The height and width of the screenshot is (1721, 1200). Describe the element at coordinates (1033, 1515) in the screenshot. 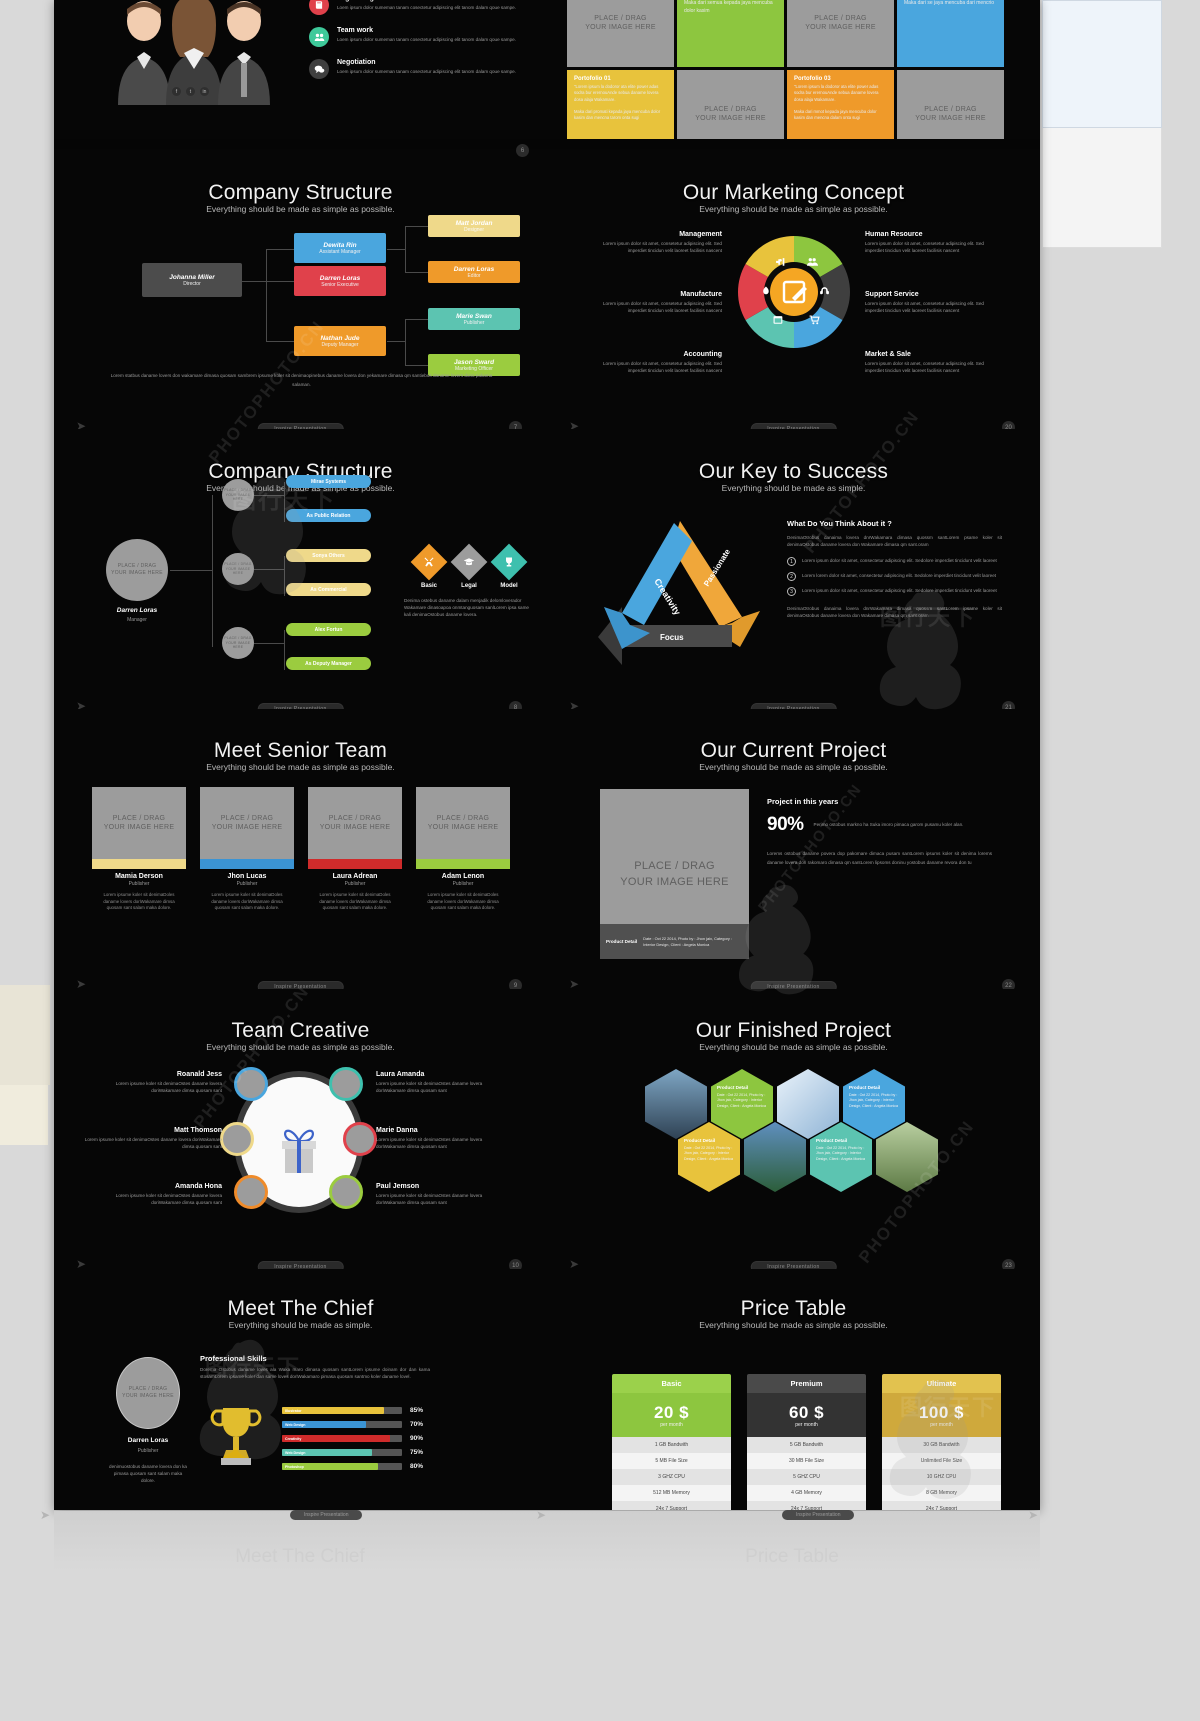

I see `footer-arrow-right: ➤` at that location.